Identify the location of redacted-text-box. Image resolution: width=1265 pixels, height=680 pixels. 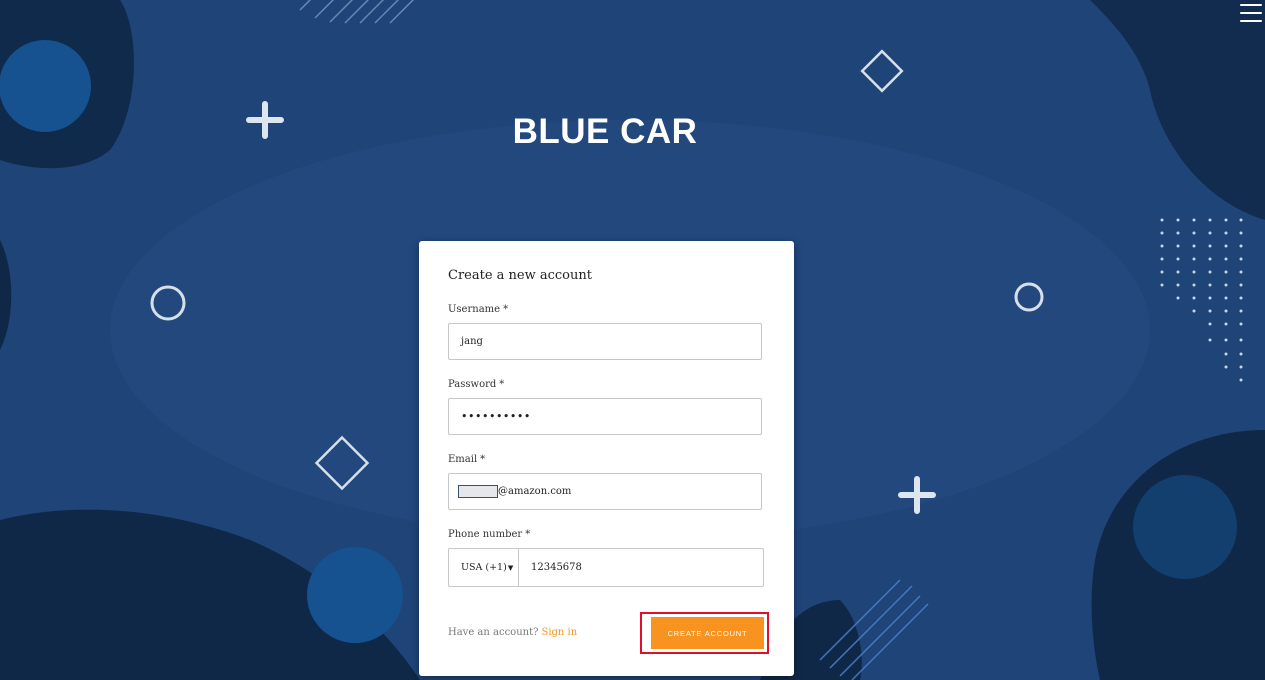
(478, 491).